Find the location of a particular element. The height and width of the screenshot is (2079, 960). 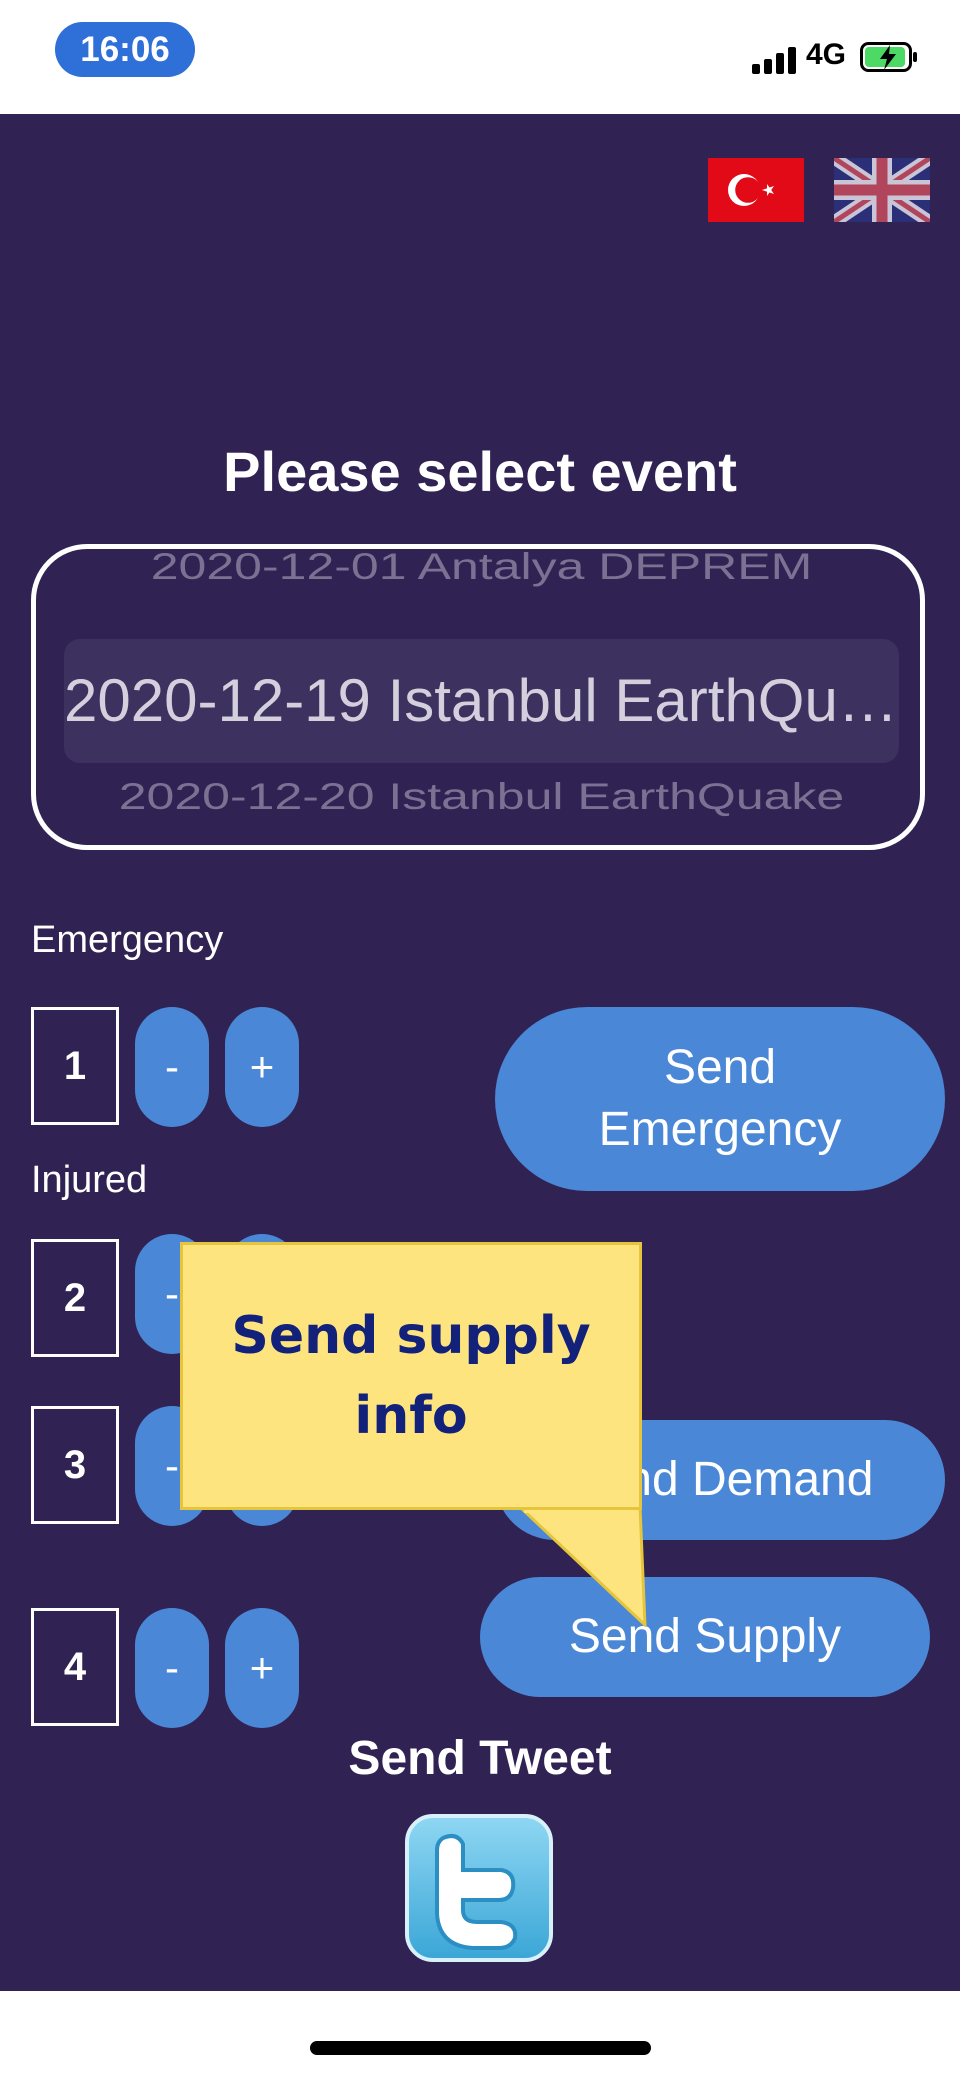

tooltip-pointer is located at coordinates (583, 1567).